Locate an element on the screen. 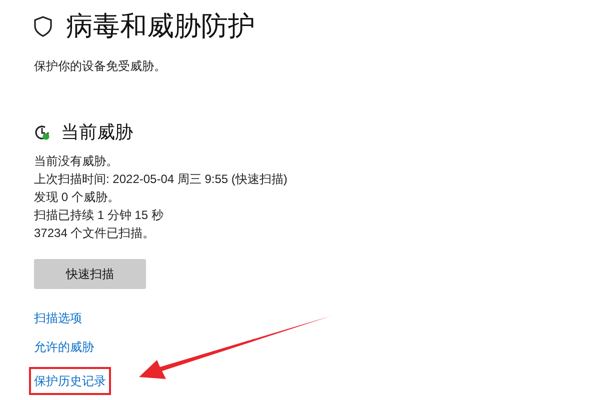 The height and width of the screenshot is (400, 600). status-line: 扫描已持续 1 分钟 15 秒 is located at coordinates (99, 215).